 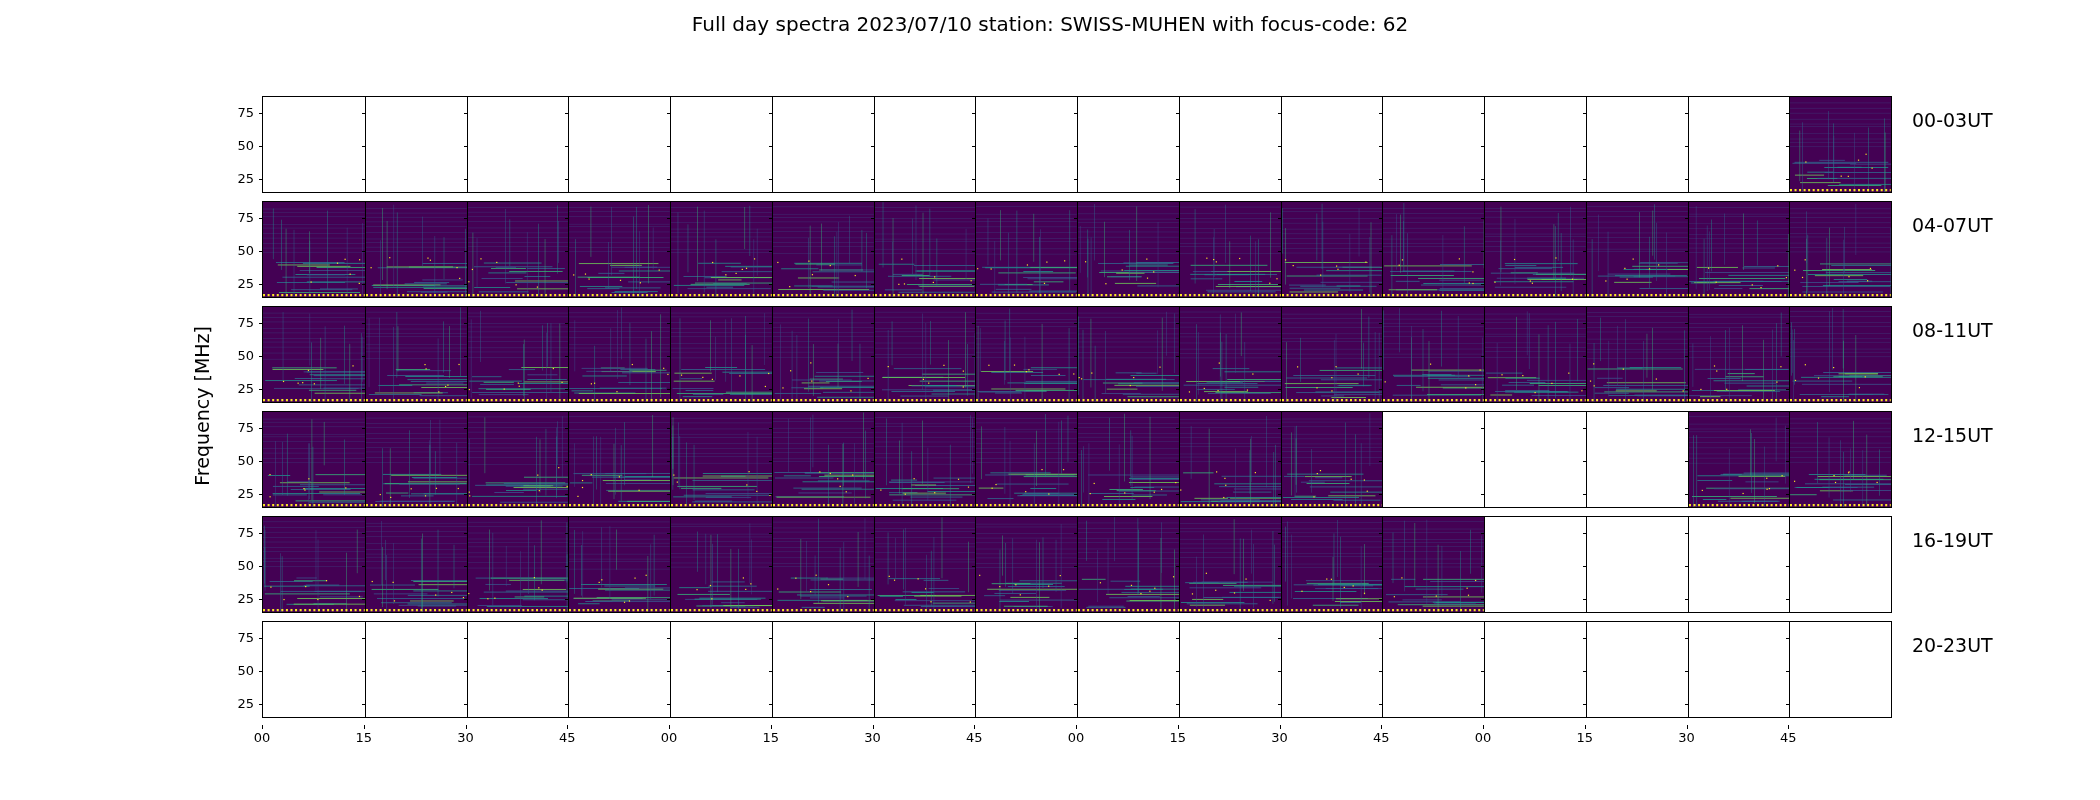 What do you see at coordinates (202, 405) in the screenshot?
I see `y-axis-label: Frequency [MHz]` at bounding box center [202, 405].